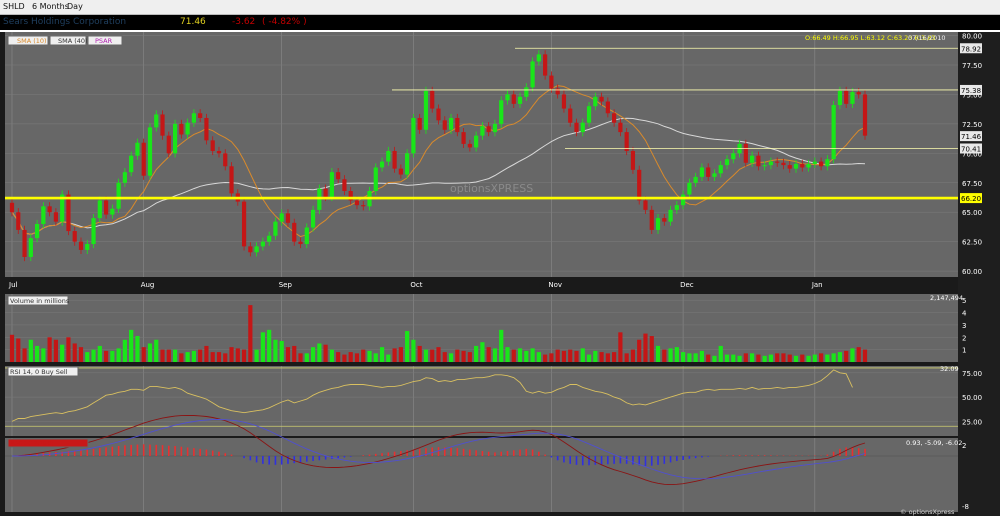 This screenshot has height=516, width=1000. I want to click on rsi-tick-label: 25.00, so click(972, 422).